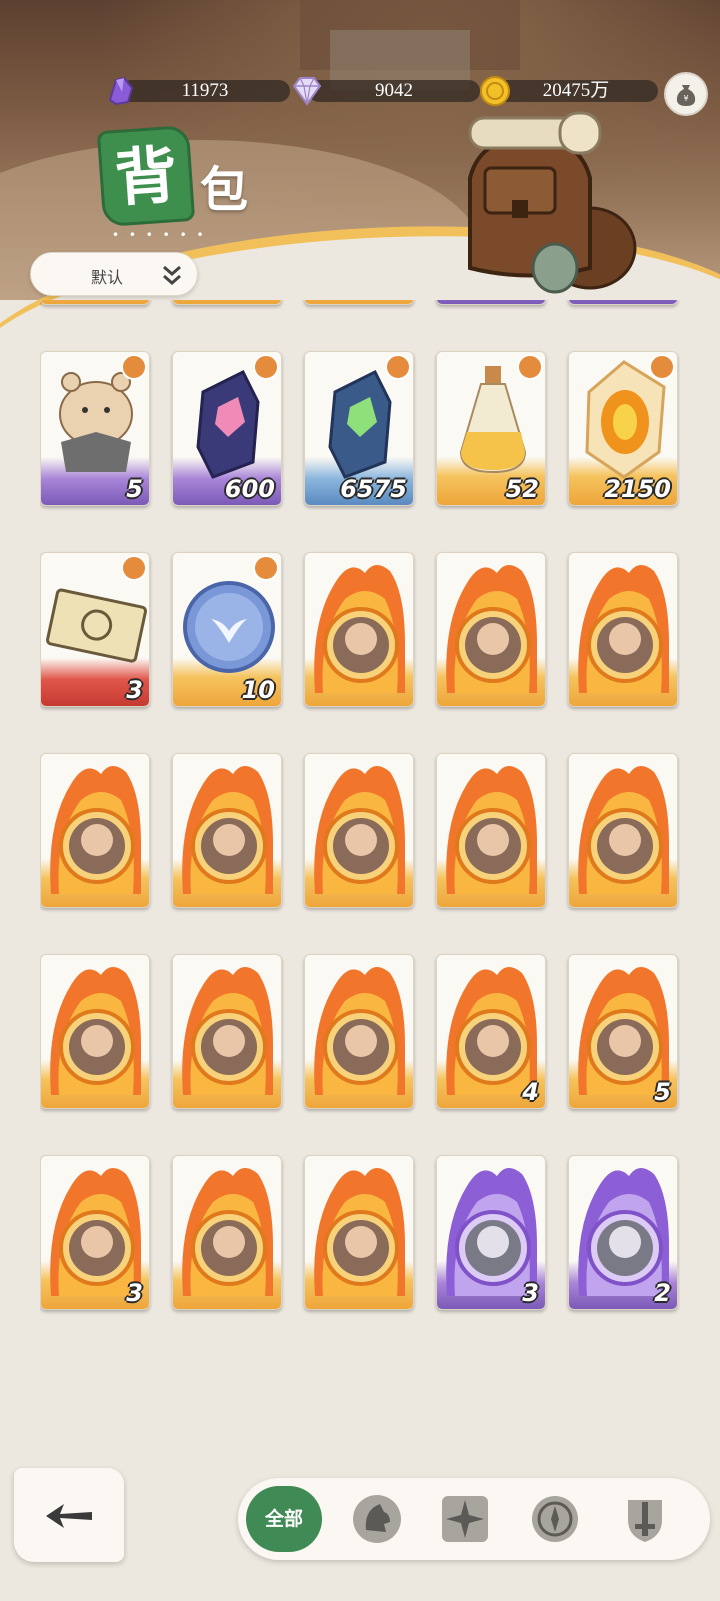 The width and height of the screenshot is (720, 1601). What do you see at coordinates (227, 428) in the screenshot?
I see `inventory-item: 600` at bounding box center [227, 428].